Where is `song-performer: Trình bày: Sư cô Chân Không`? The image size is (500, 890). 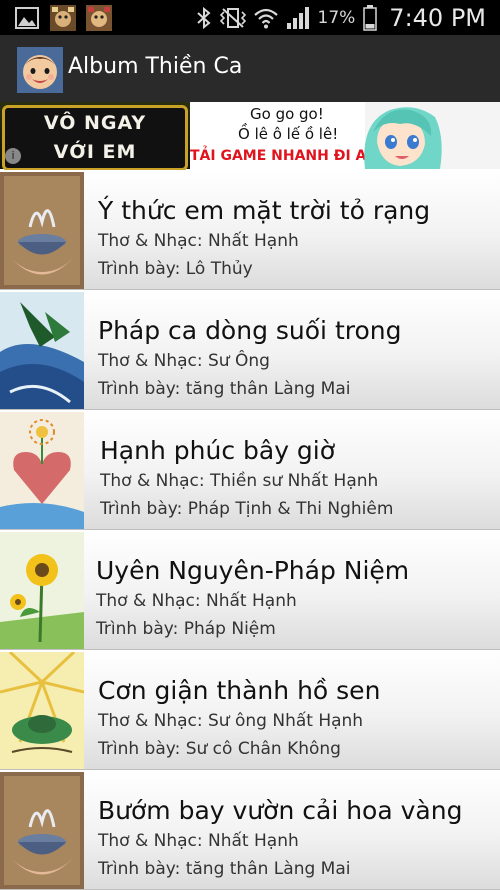 song-performer: Trình bày: Sư cô Chân Không is located at coordinates (219, 749).